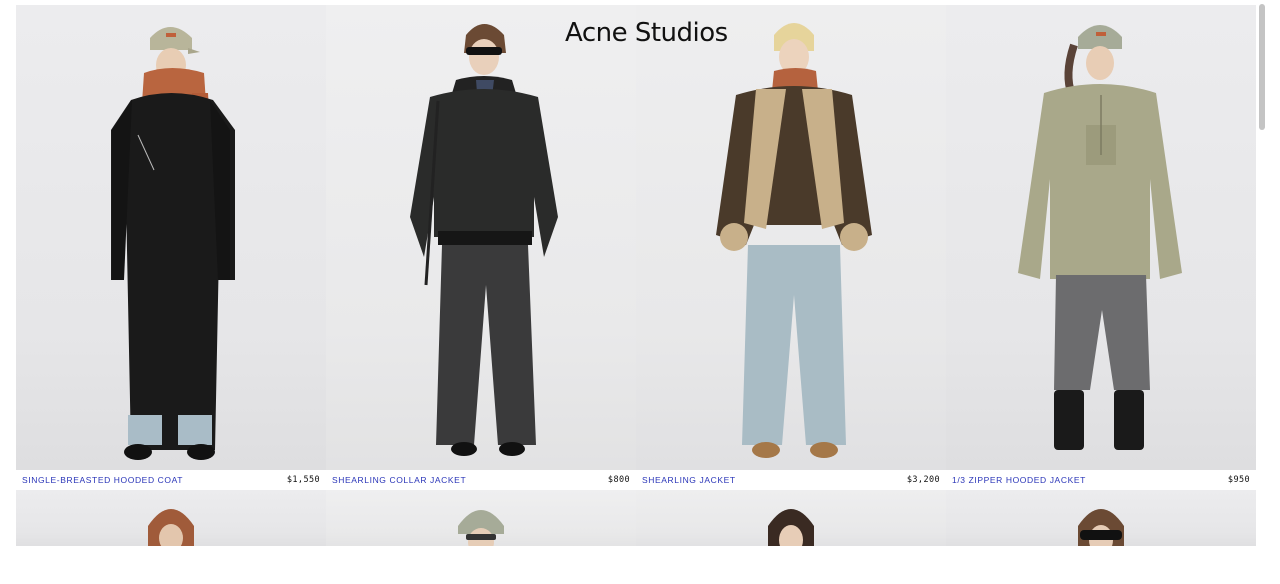 Image resolution: width=1280 pixels, height=584 pixels. What do you see at coordinates (481, 480) in the screenshot?
I see `product-caption: SHEARLING COLLAR JACKET $800` at bounding box center [481, 480].